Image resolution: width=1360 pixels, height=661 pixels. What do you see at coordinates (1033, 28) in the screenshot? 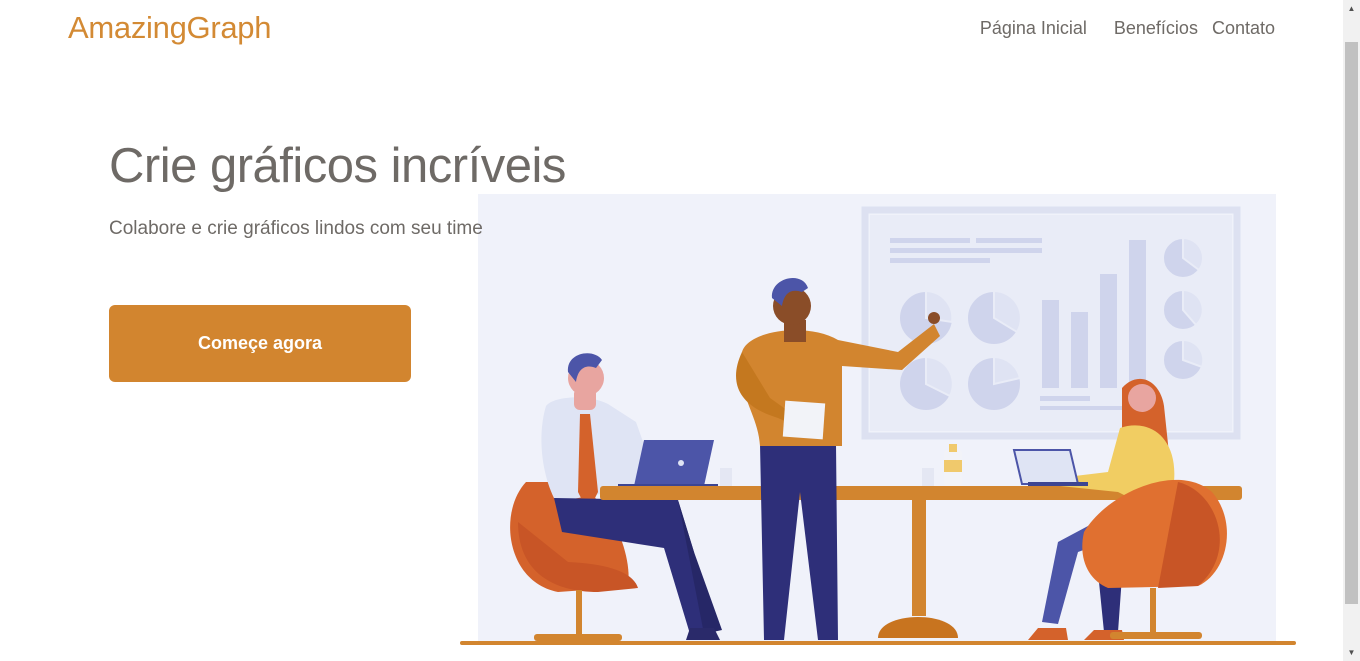
I see `nav-link-home: Página Inicial` at bounding box center [1033, 28].